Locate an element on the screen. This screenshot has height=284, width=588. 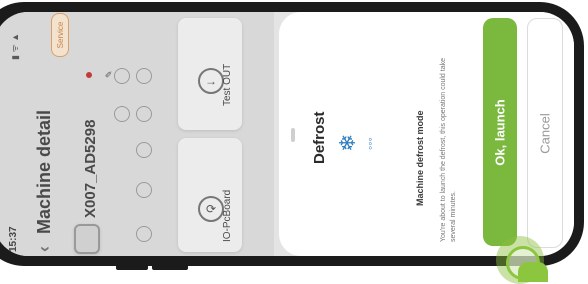
hand-pointer-icon is located at coordinates (533, 272).